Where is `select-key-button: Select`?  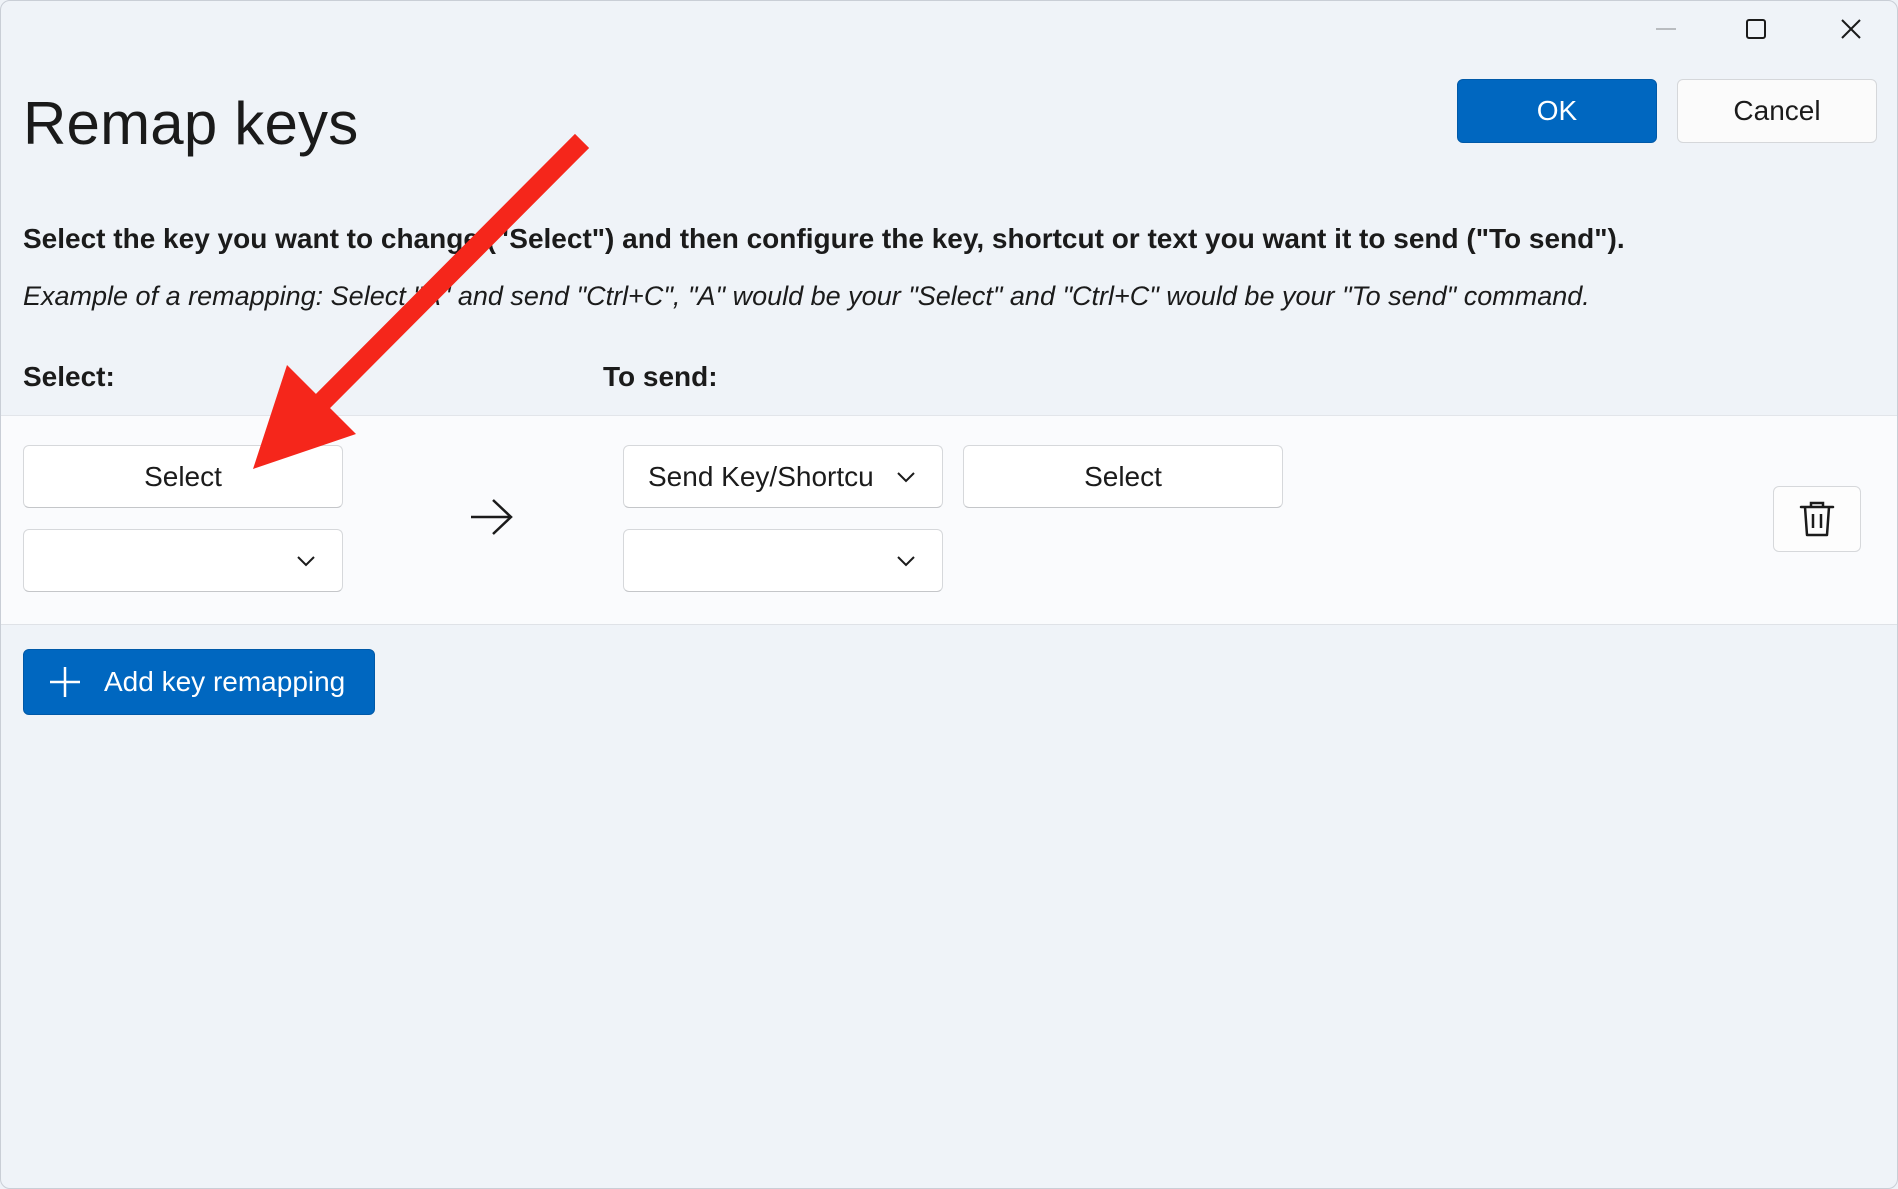
select-key-button: Select is located at coordinates (183, 476).